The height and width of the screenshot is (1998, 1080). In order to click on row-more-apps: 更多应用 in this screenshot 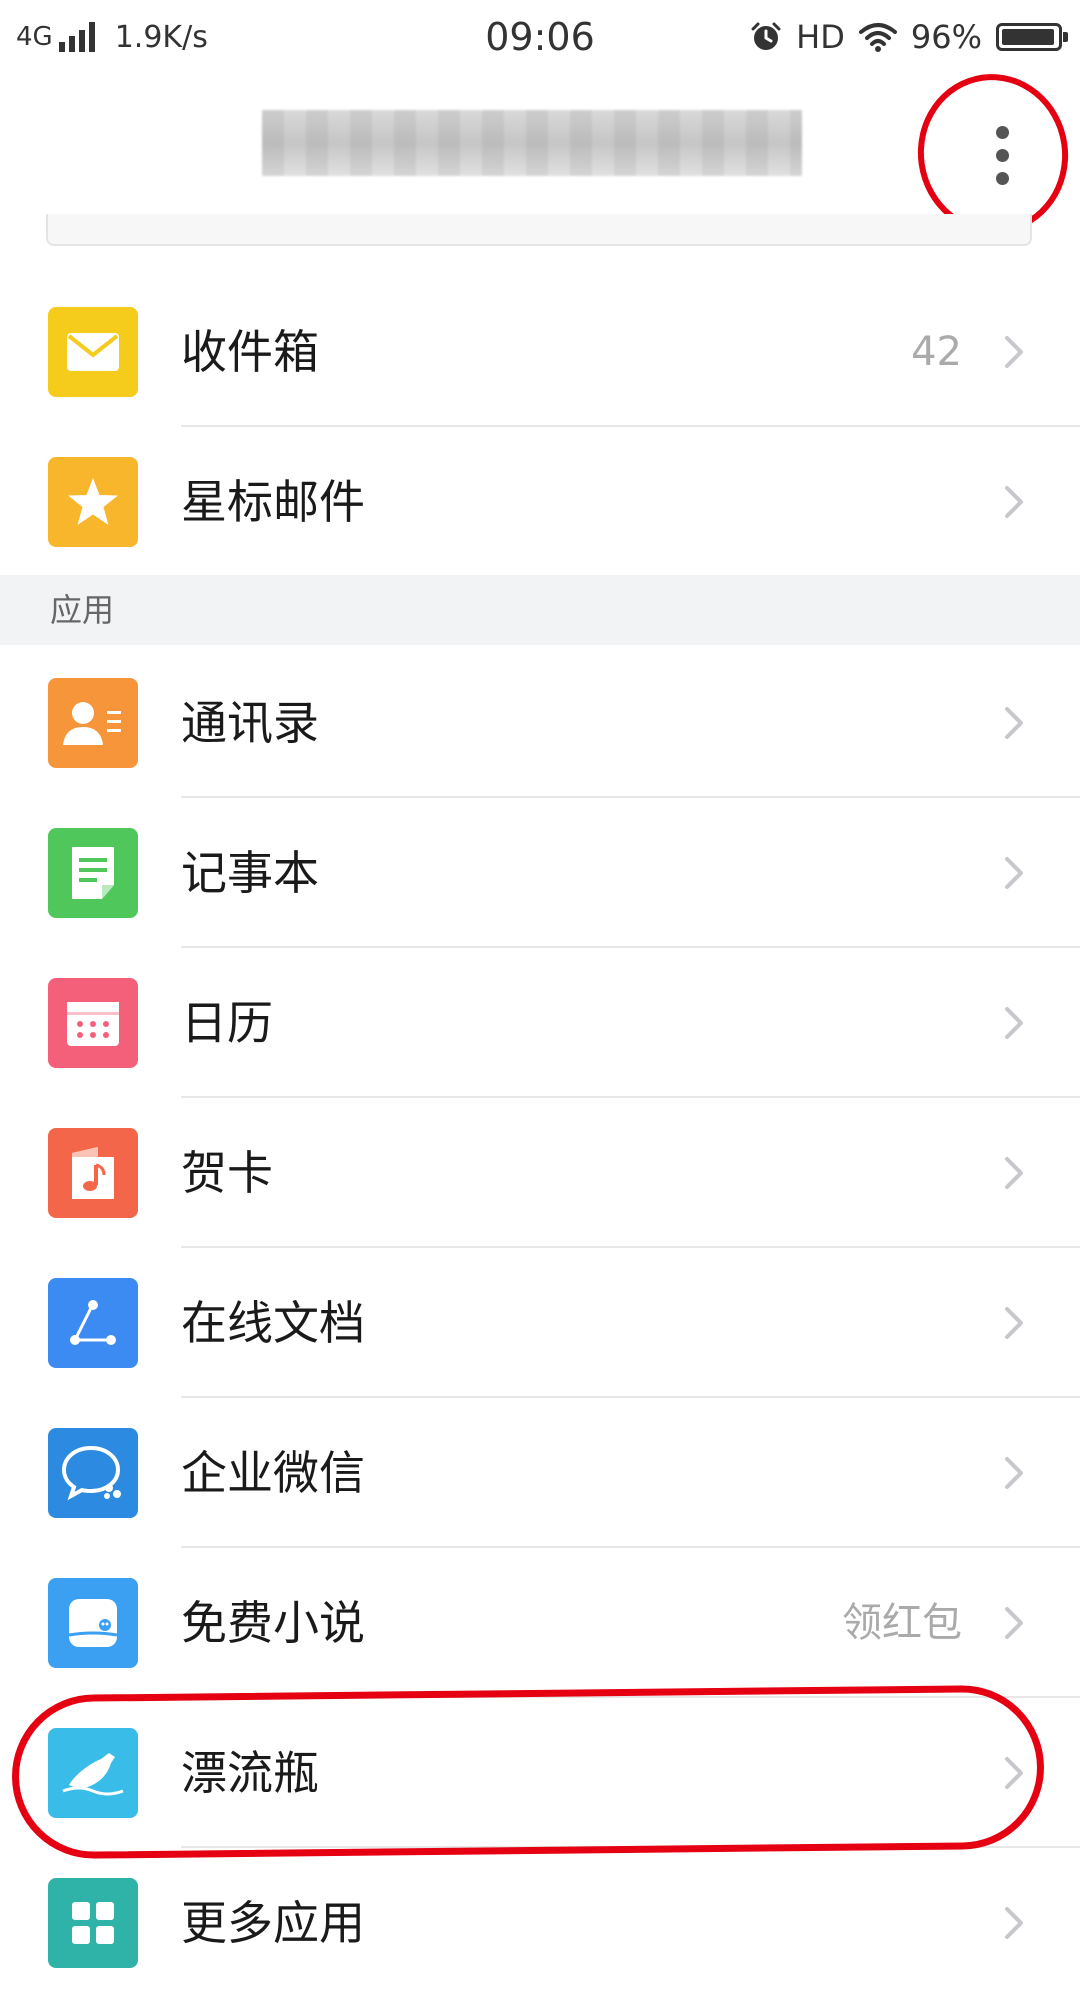, I will do `click(540, 1923)`.